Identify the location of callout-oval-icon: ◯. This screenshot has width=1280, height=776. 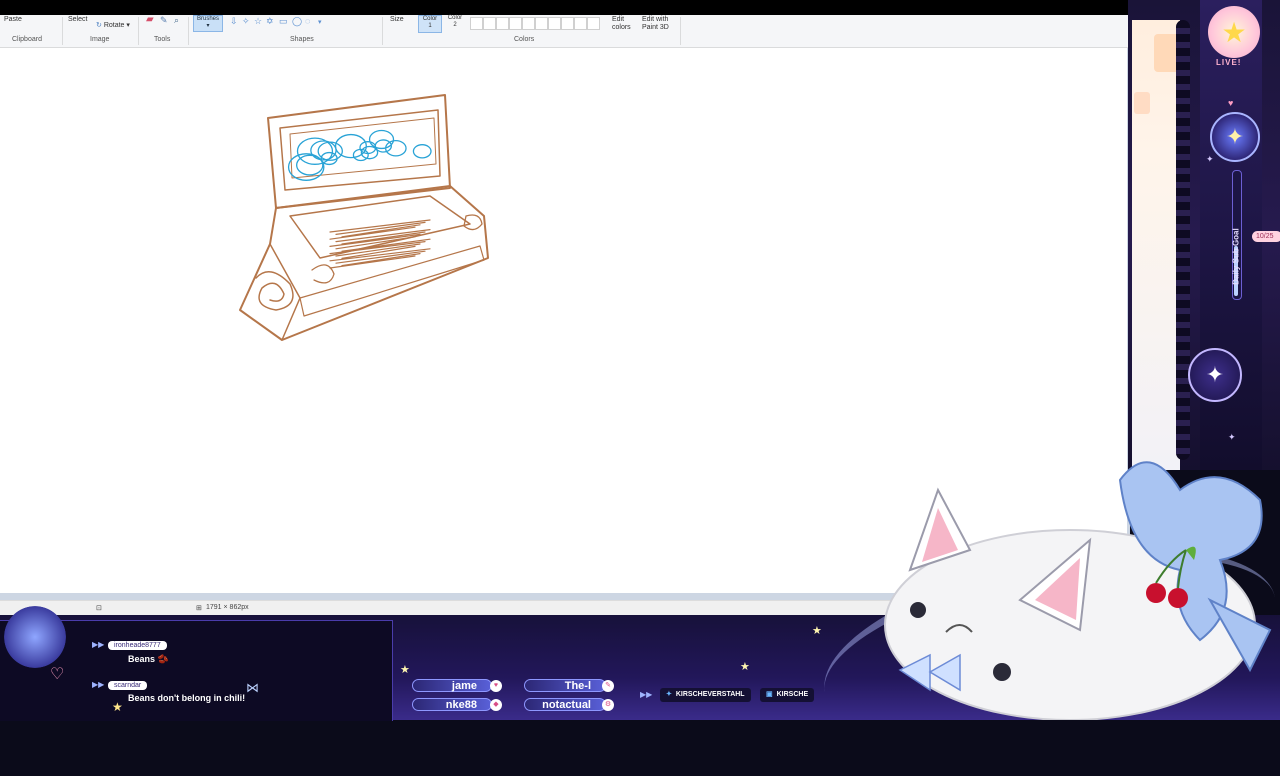
(297, 21).